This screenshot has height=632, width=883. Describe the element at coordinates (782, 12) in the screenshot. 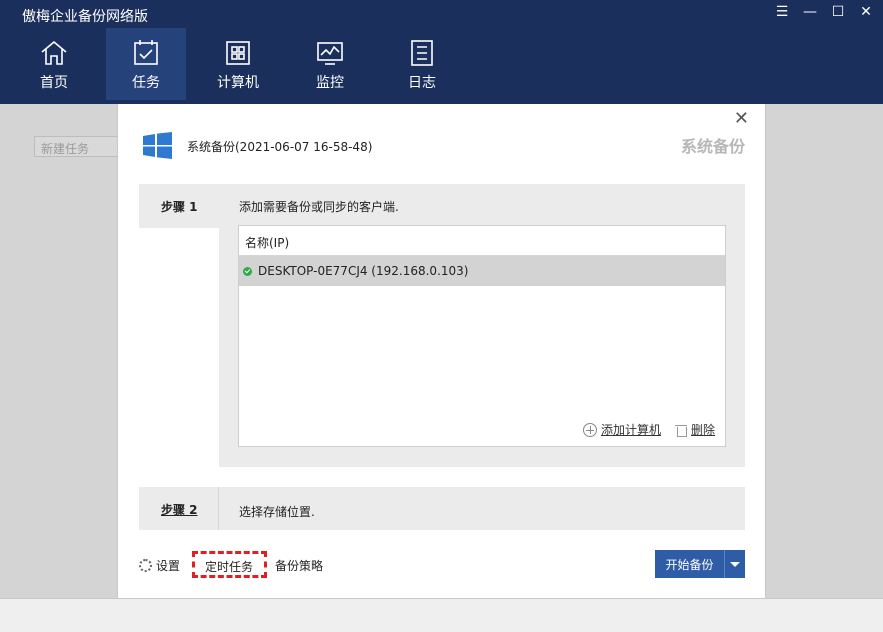

I see `menu-icon: ☰` at that location.